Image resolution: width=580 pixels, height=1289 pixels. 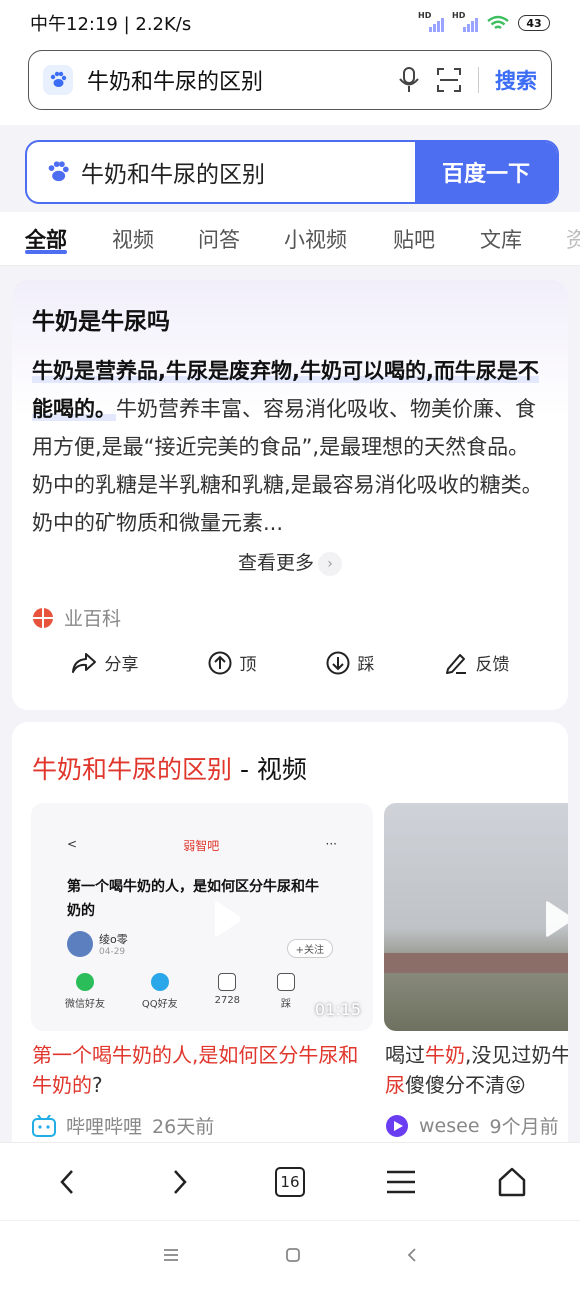 I want to click on answer-source: 业百科, so click(x=76, y=617).